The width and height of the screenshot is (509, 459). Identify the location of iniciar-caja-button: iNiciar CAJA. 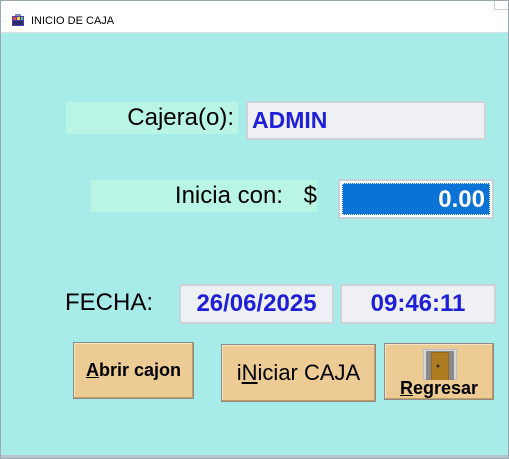
(298, 373).